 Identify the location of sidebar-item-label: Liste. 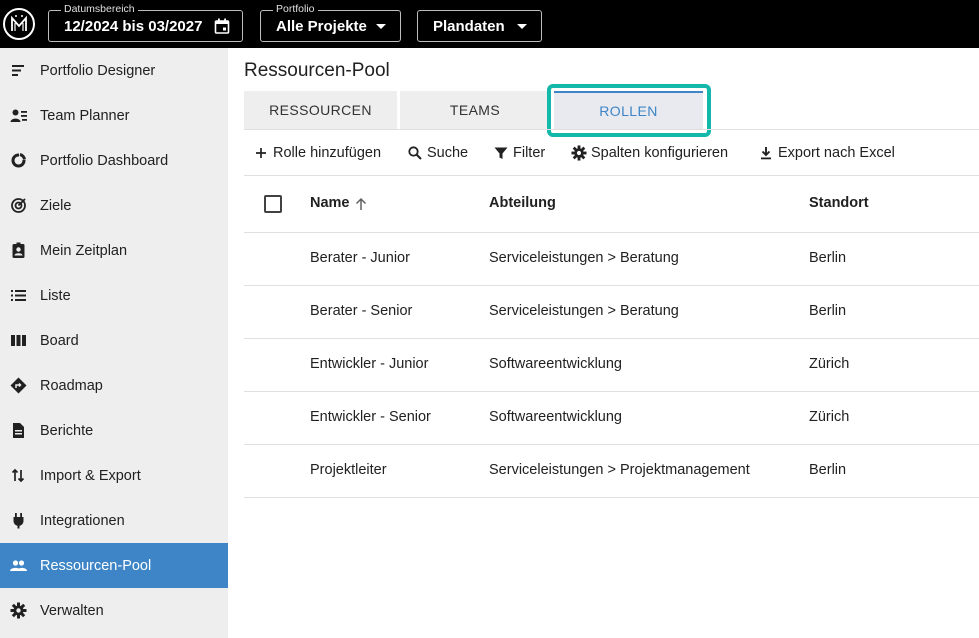
(55, 295).